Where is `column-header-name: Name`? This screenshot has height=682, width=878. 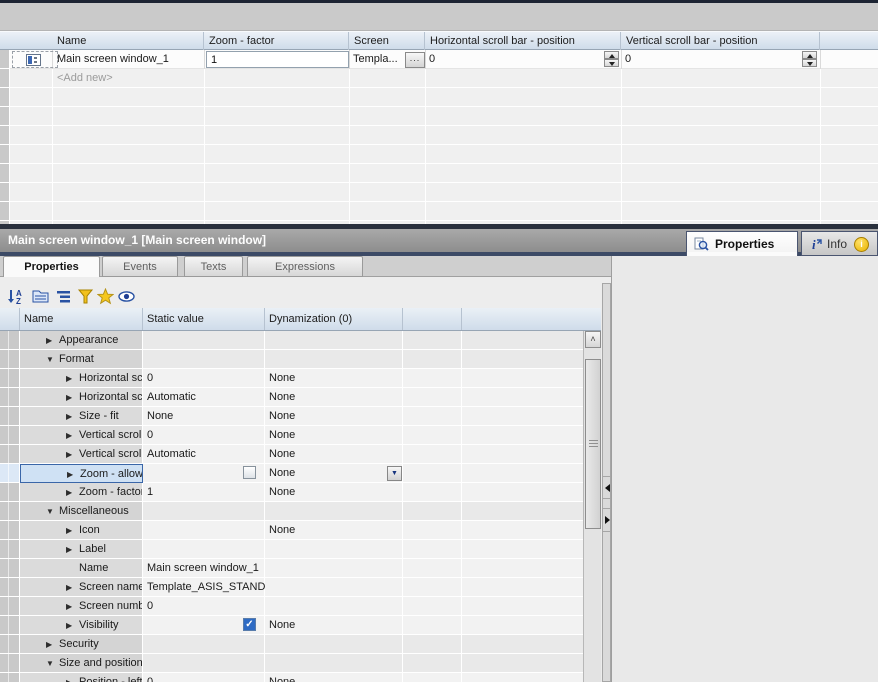 column-header-name: Name is located at coordinates (128, 41).